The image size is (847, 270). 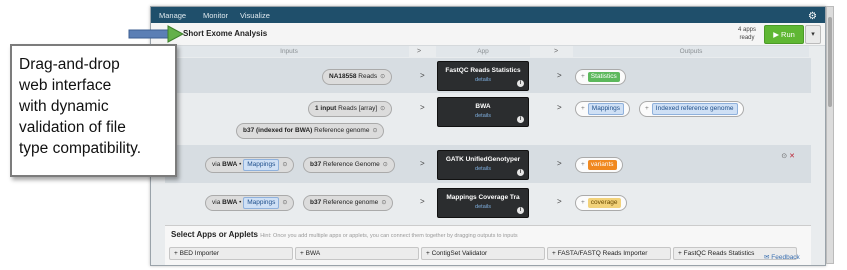 I want to click on gear-icon: ⚙, so click(x=812, y=16).